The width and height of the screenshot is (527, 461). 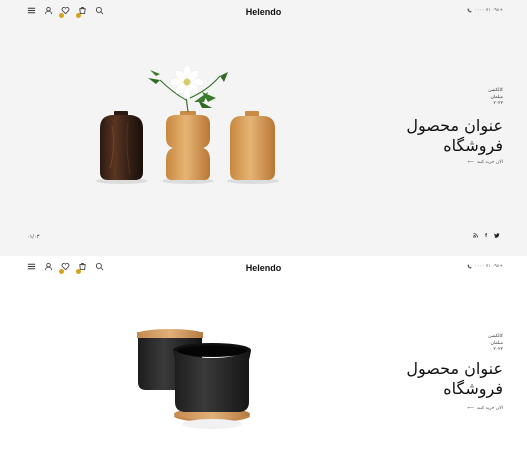 I want to click on facebook-icon: f, so click(x=486, y=236).